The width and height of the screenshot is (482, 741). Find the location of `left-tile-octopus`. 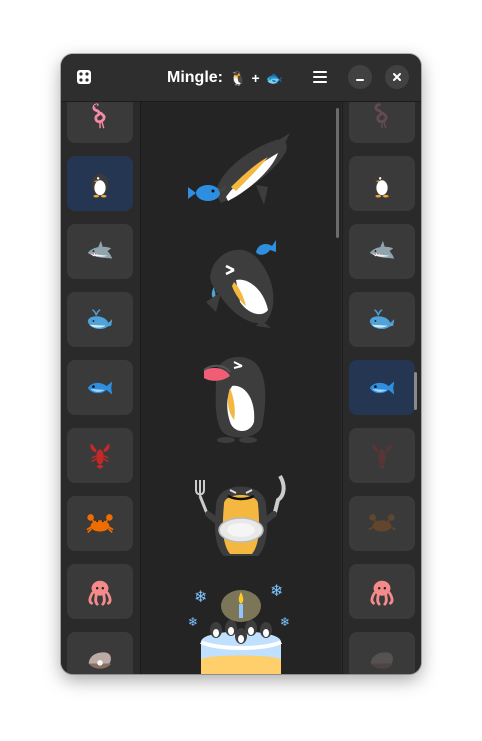

left-tile-octopus is located at coordinates (100, 591).